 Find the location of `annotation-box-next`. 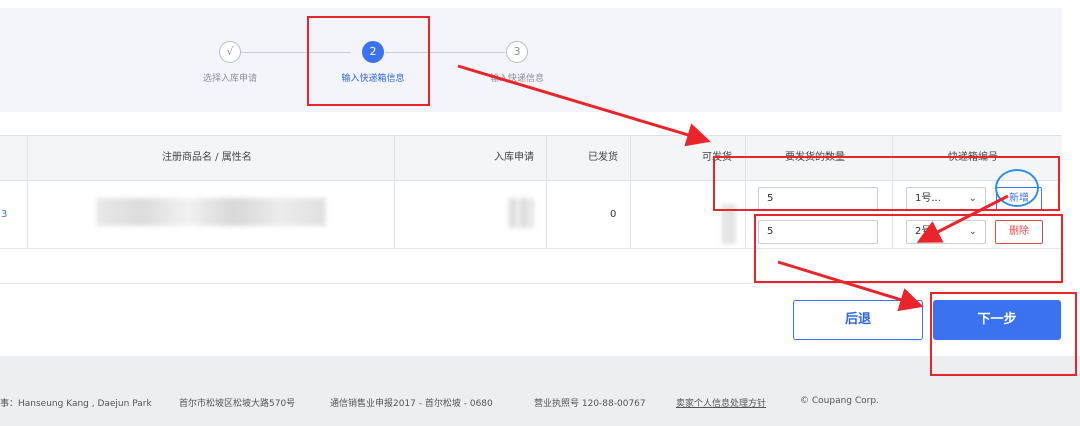

annotation-box-next is located at coordinates (1003, 334).